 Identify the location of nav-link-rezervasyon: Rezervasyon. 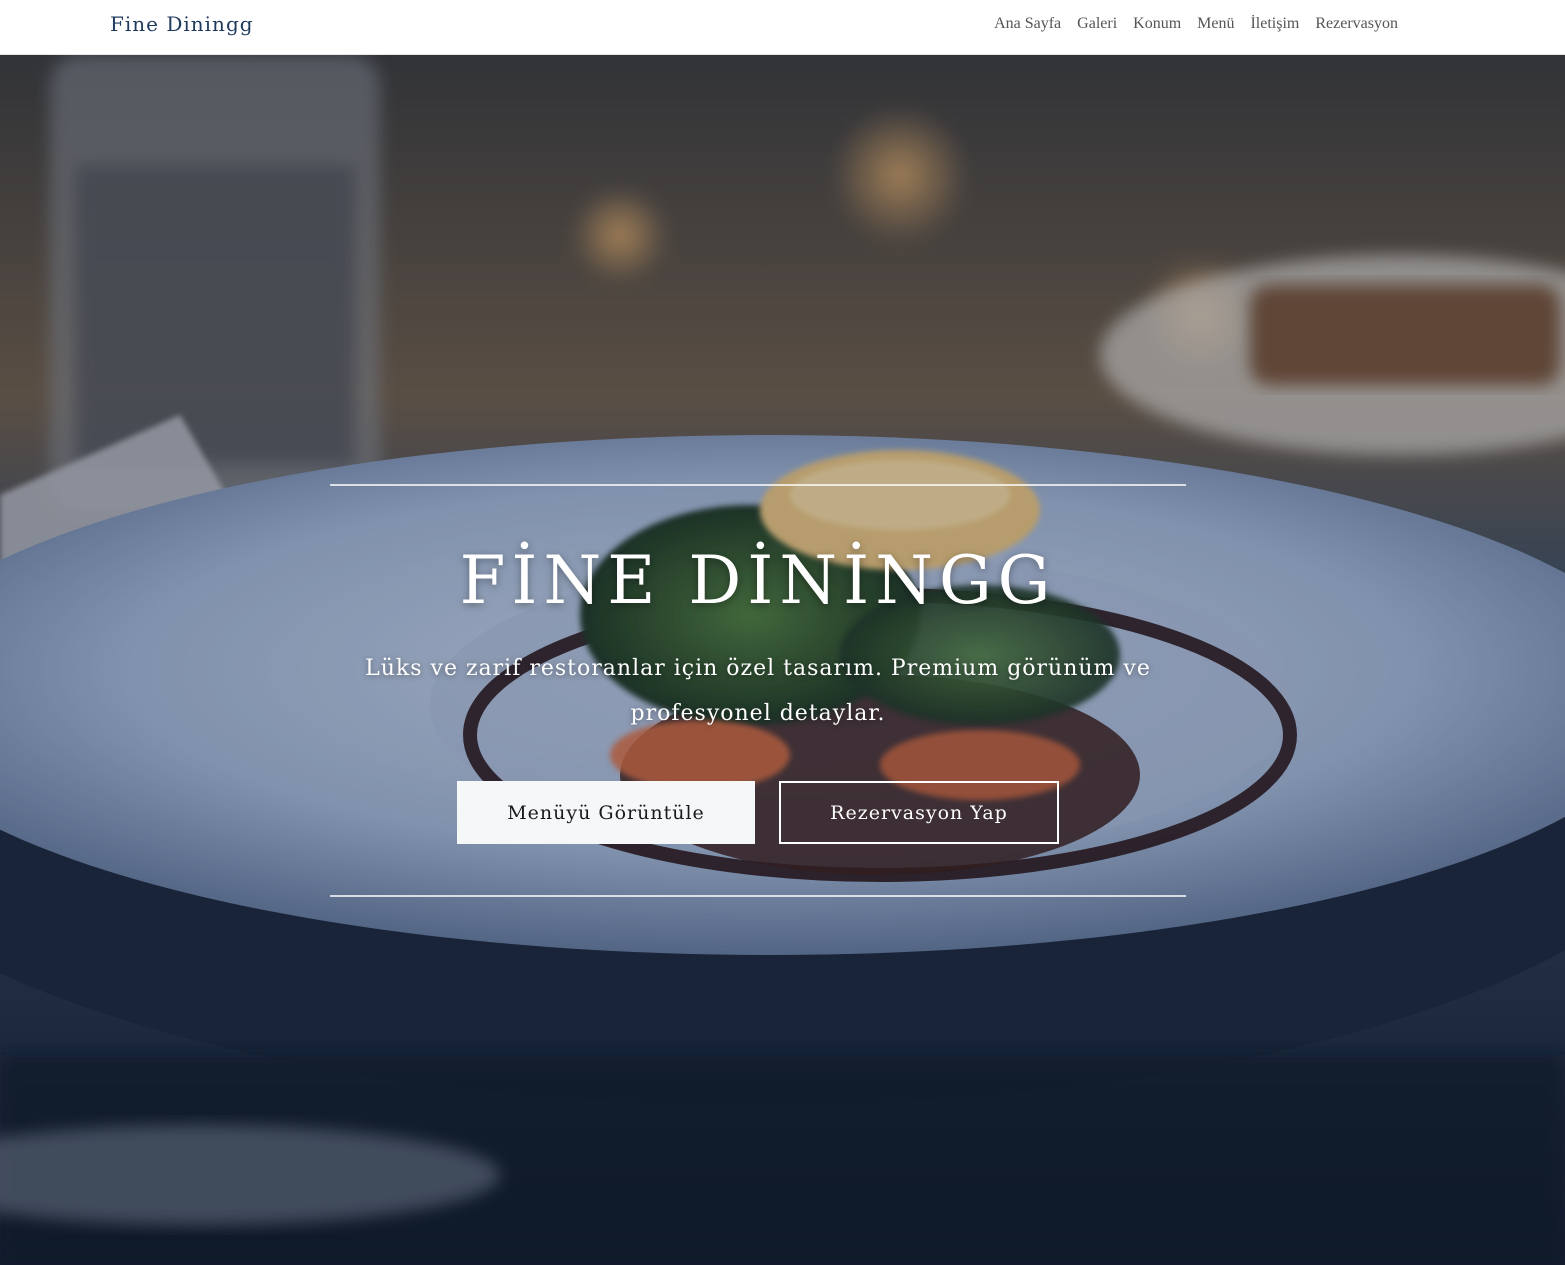
(1356, 24).